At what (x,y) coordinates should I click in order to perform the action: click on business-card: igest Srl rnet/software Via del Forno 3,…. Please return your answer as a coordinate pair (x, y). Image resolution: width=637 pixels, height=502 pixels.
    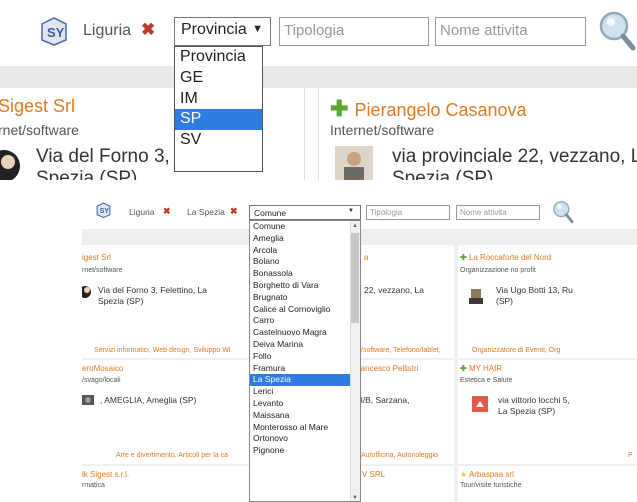
    Looking at the image, I should click on (167, 301).